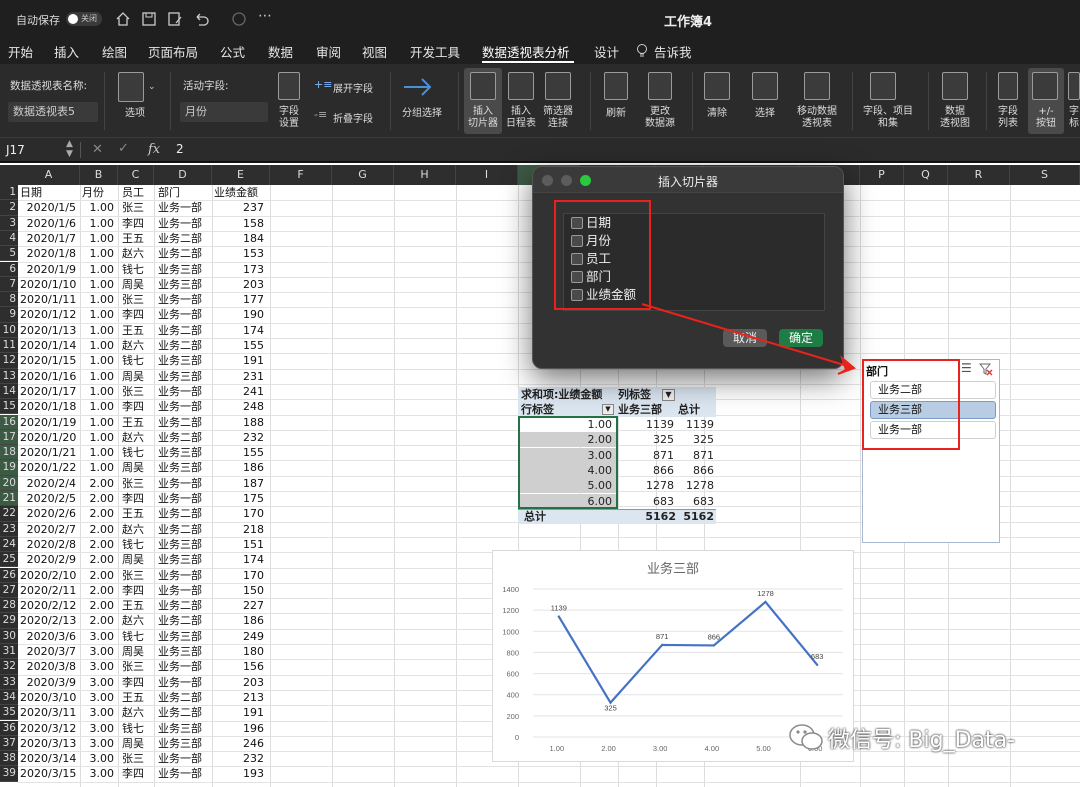 The width and height of the screenshot is (1080, 787). What do you see at coordinates (137, 406) in the screenshot?
I see `cell-c: 李四` at bounding box center [137, 406].